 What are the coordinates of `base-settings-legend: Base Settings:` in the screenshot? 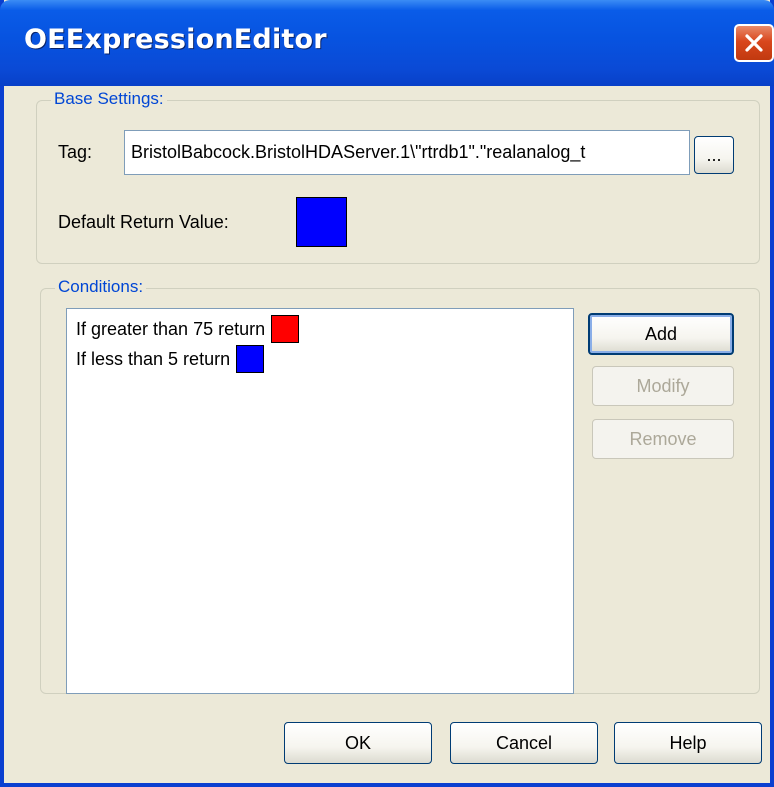 It's located at (109, 99).